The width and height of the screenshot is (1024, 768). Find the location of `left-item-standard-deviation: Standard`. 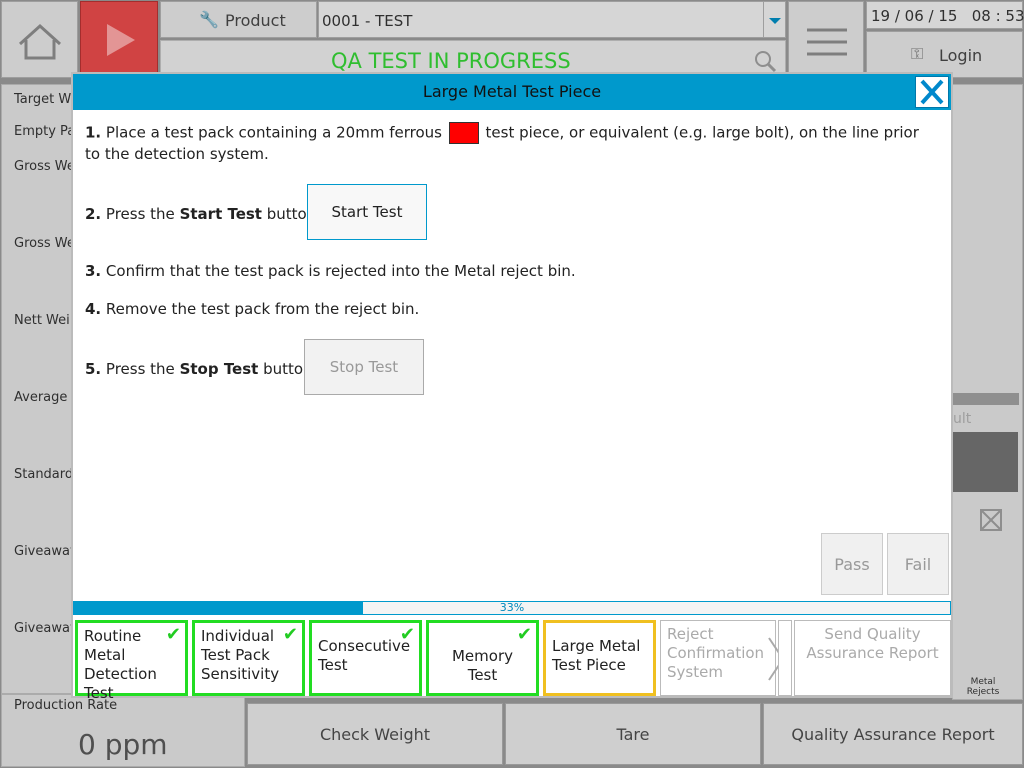

left-item-standard-deviation: Standard is located at coordinates (44, 474).